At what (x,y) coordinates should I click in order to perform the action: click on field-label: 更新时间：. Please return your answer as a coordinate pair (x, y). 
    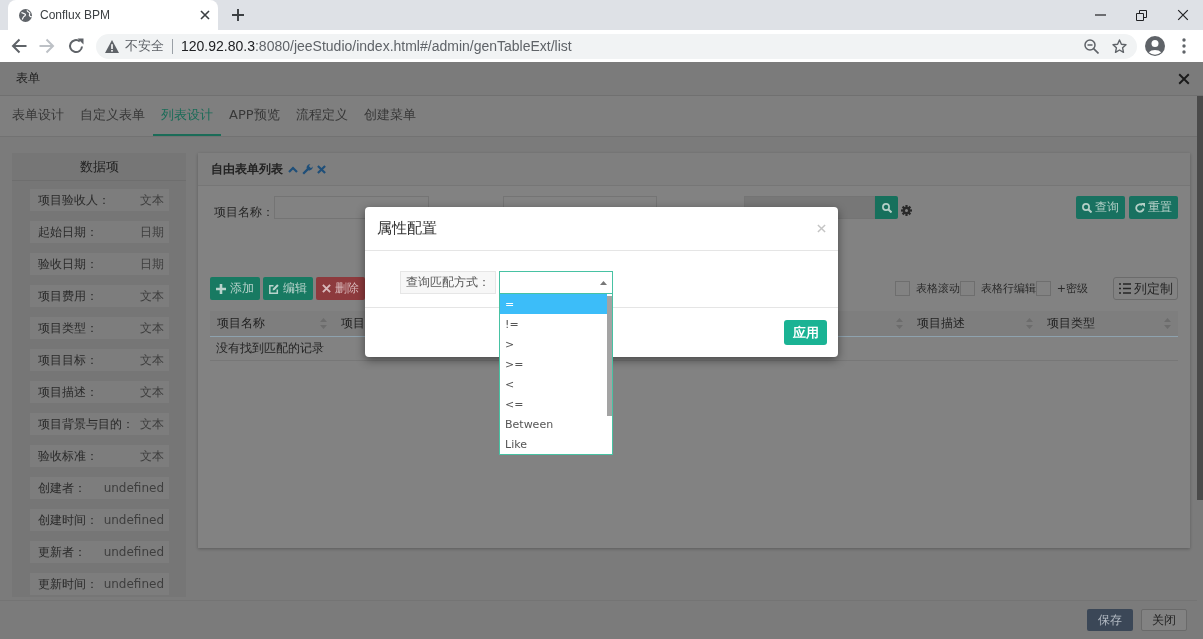
    Looking at the image, I should click on (68, 584).